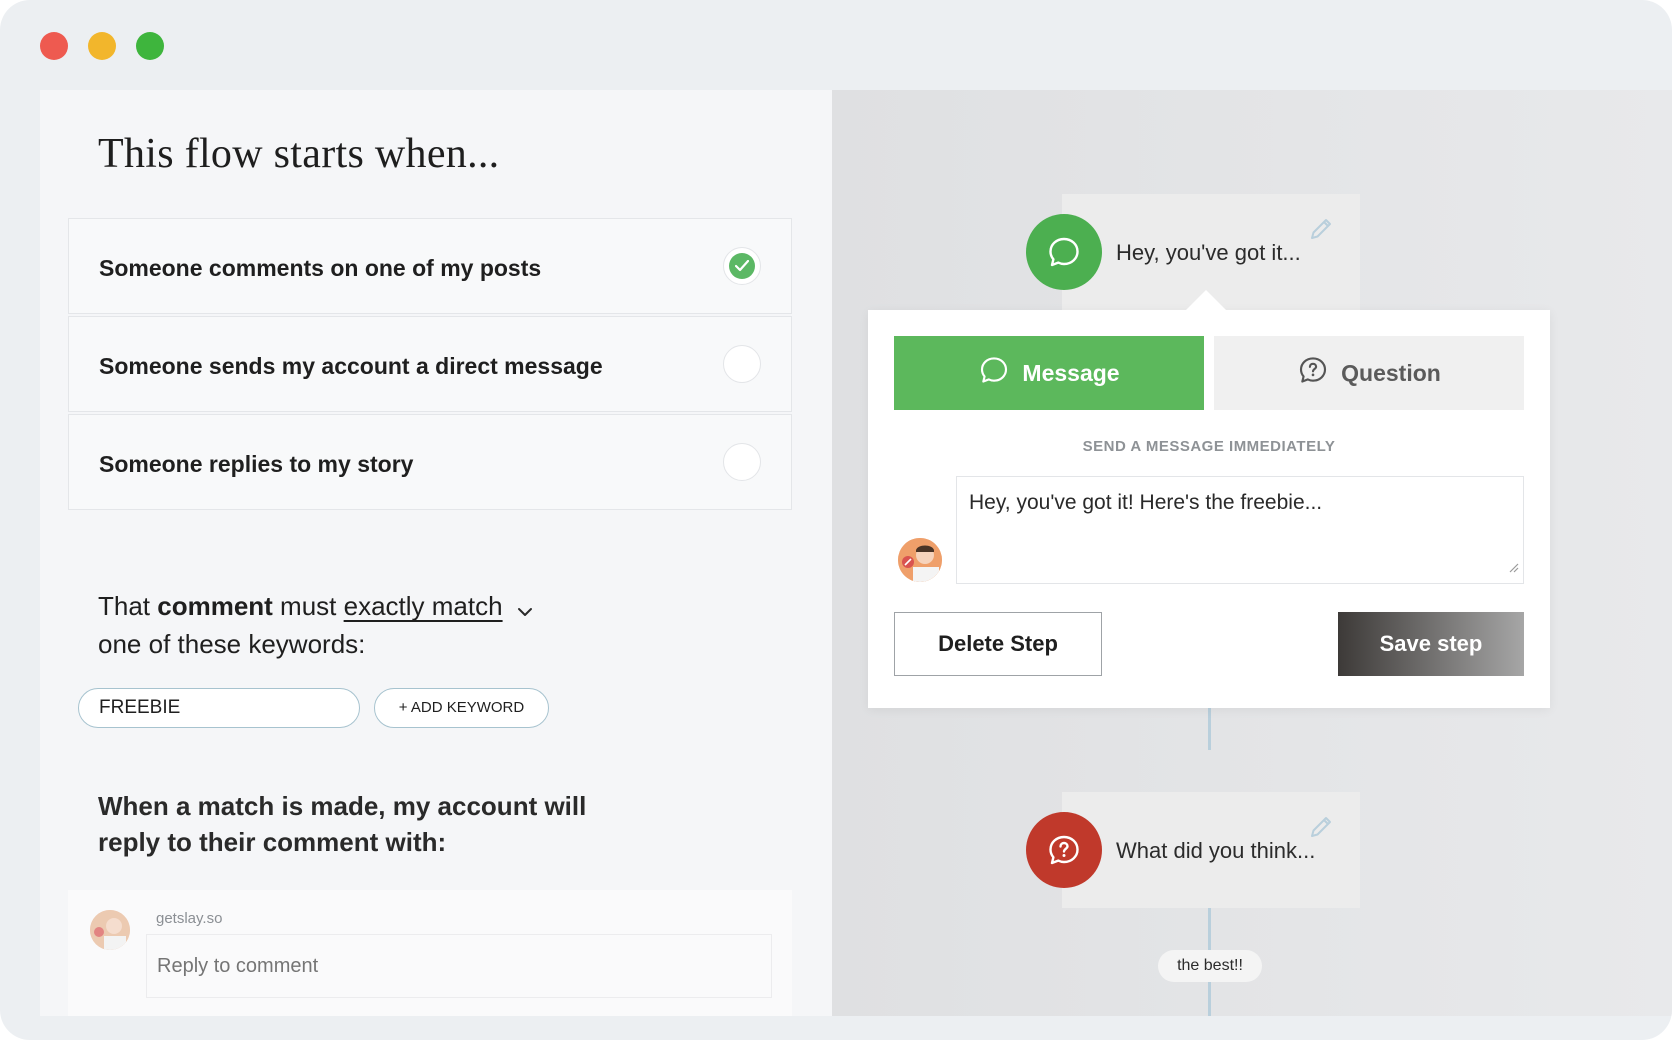  Describe the element at coordinates (1391, 372) in the screenshot. I see `tab-label: Question` at that location.